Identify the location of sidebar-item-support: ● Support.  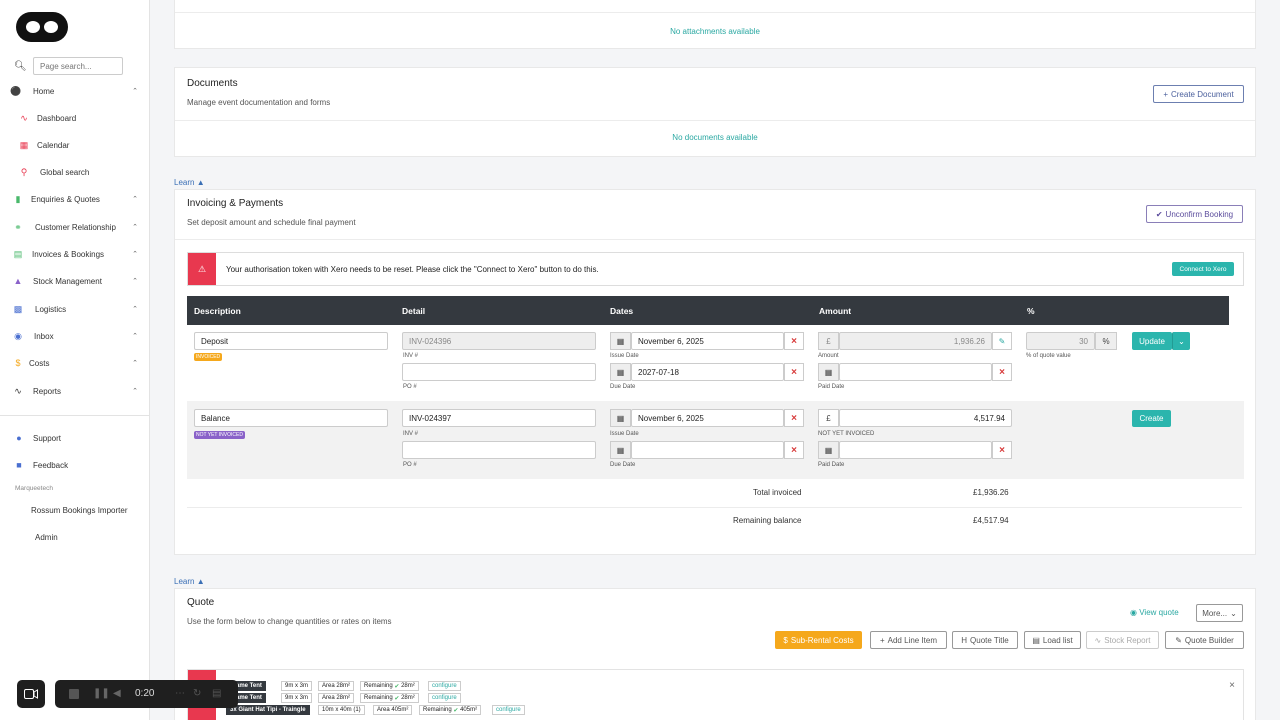
(75, 438).